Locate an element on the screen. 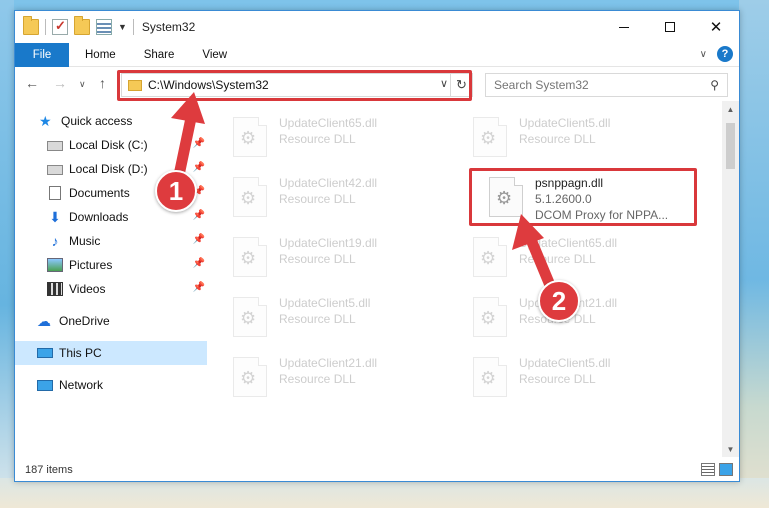  tab-file: File is located at coordinates (42, 54).